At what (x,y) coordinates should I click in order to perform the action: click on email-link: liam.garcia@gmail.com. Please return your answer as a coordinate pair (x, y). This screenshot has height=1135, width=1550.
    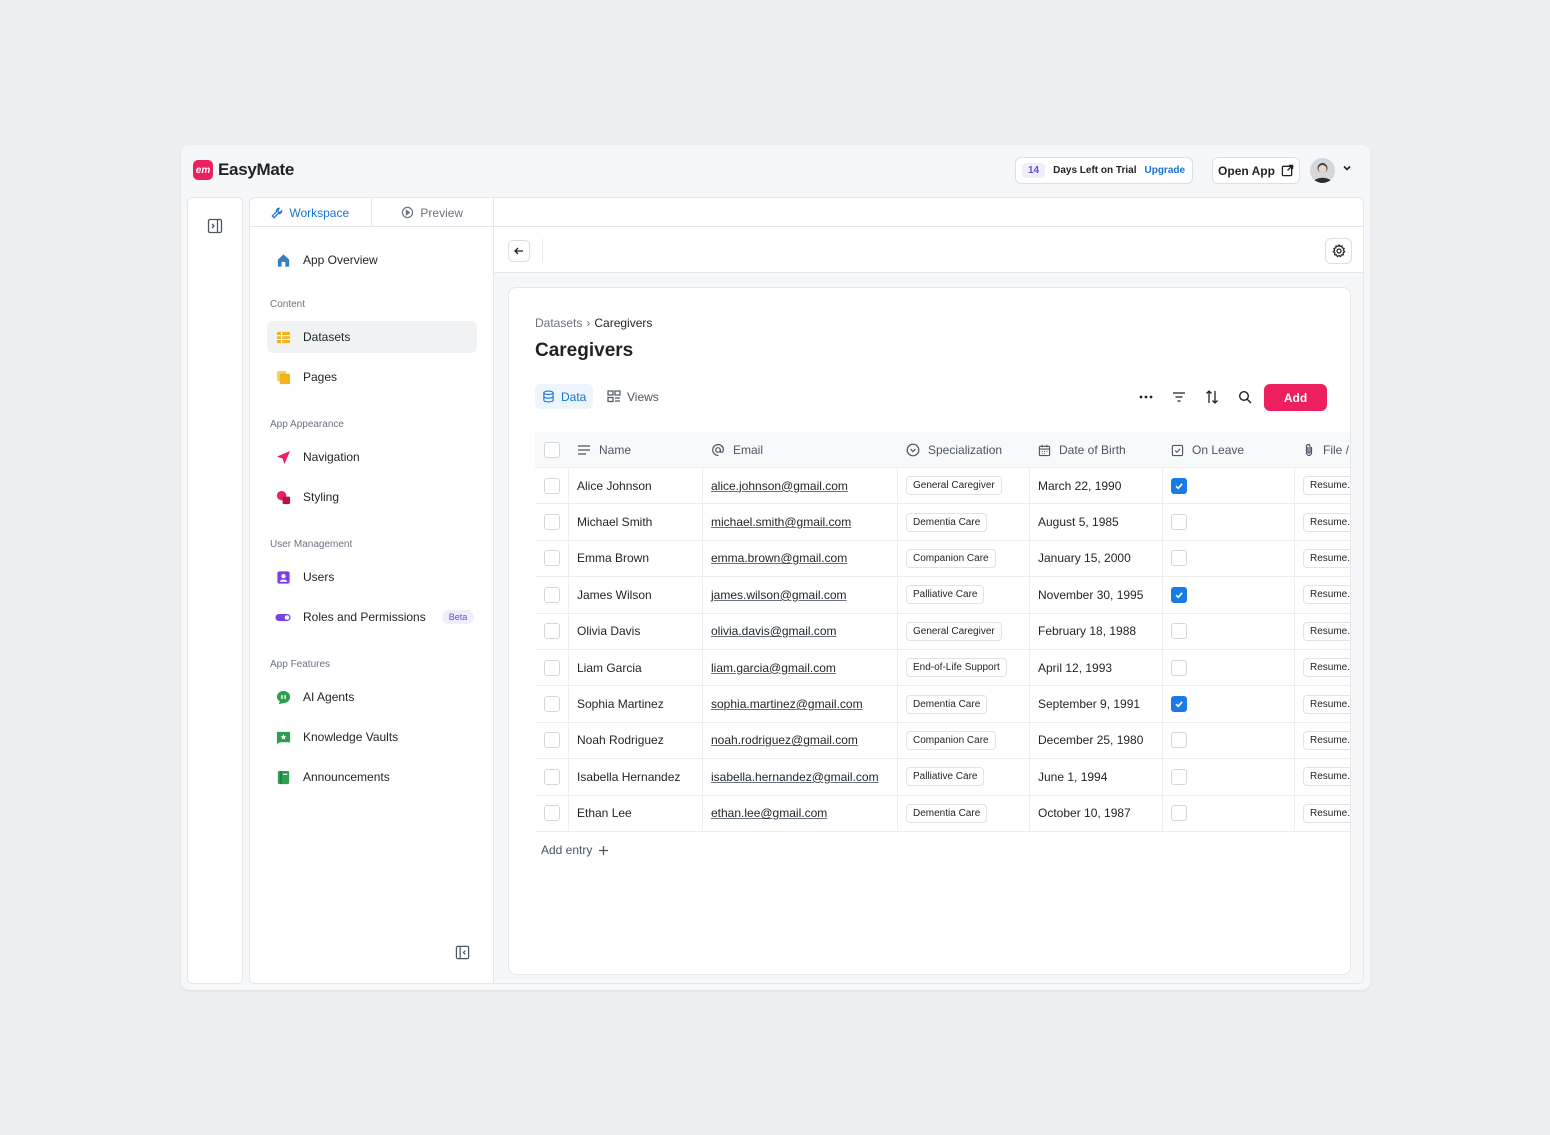
    Looking at the image, I should click on (773, 668).